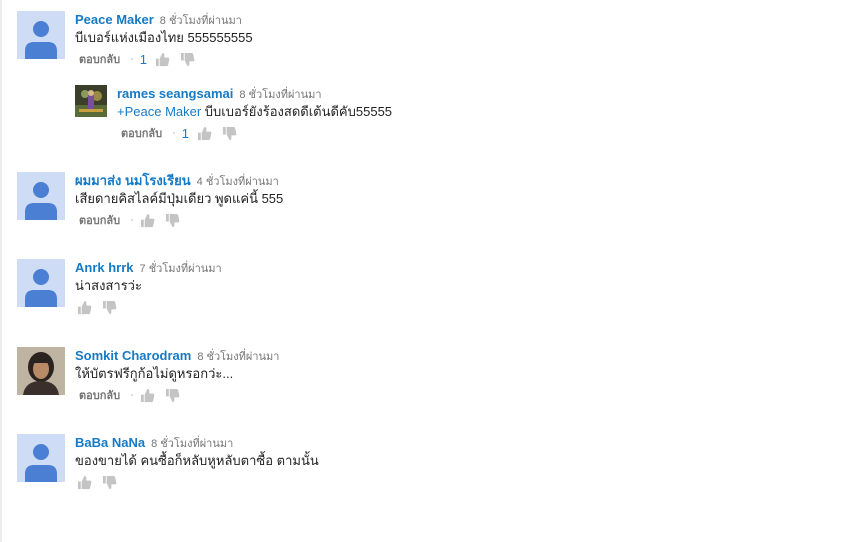  I want to click on reply-text: บีบเบอร์ยังร้องสดดีเต้นดีคับ55555, so click(297, 111).